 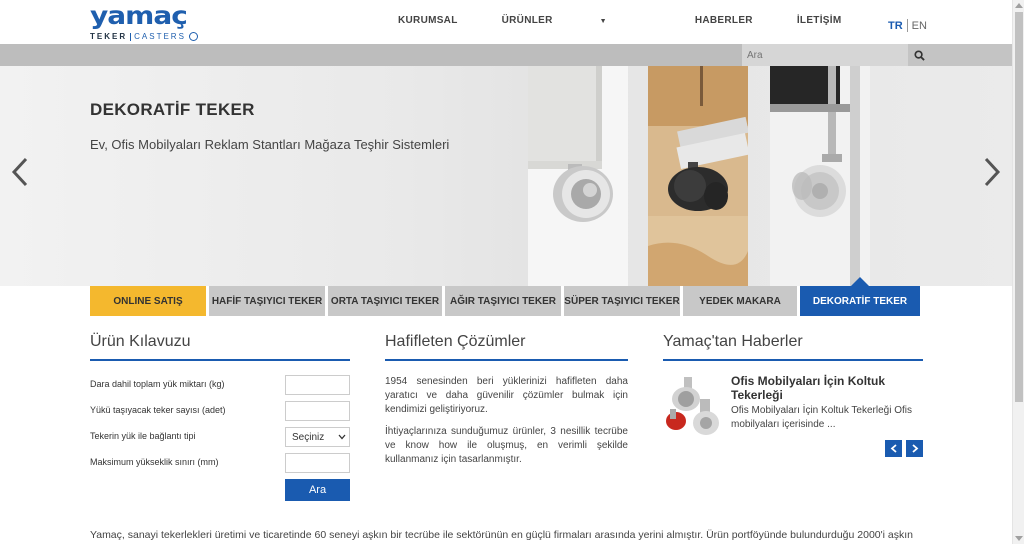 I want to click on hero-title: DEKORATİF TEKER, so click(x=172, y=109).